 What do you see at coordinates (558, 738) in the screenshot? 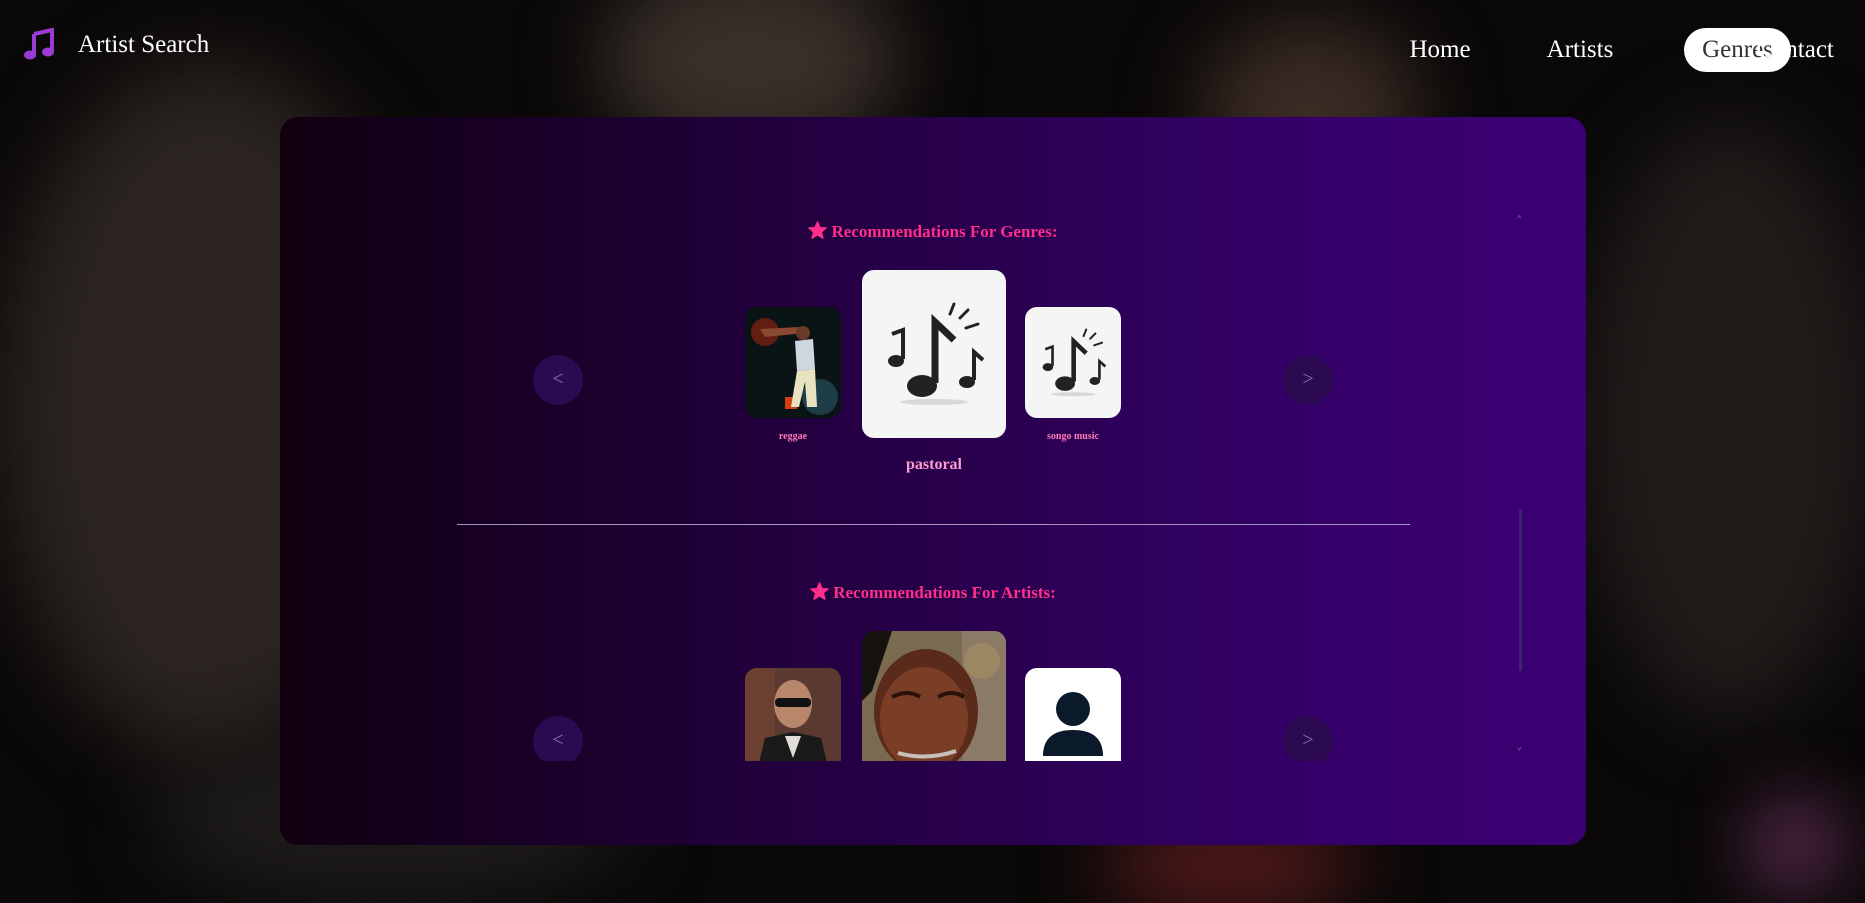
I see `artists-prev-button: <` at bounding box center [558, 738].